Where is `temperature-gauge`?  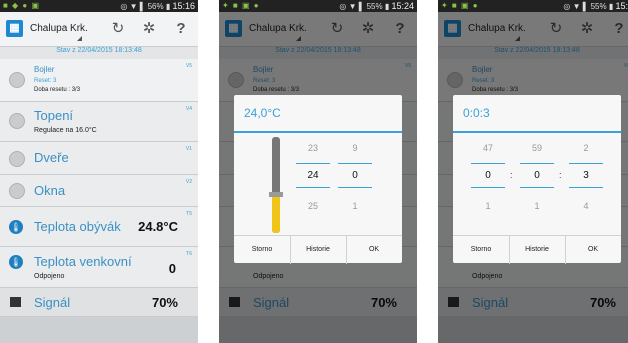
temperature-gauge is located at coordinates (276, 185).